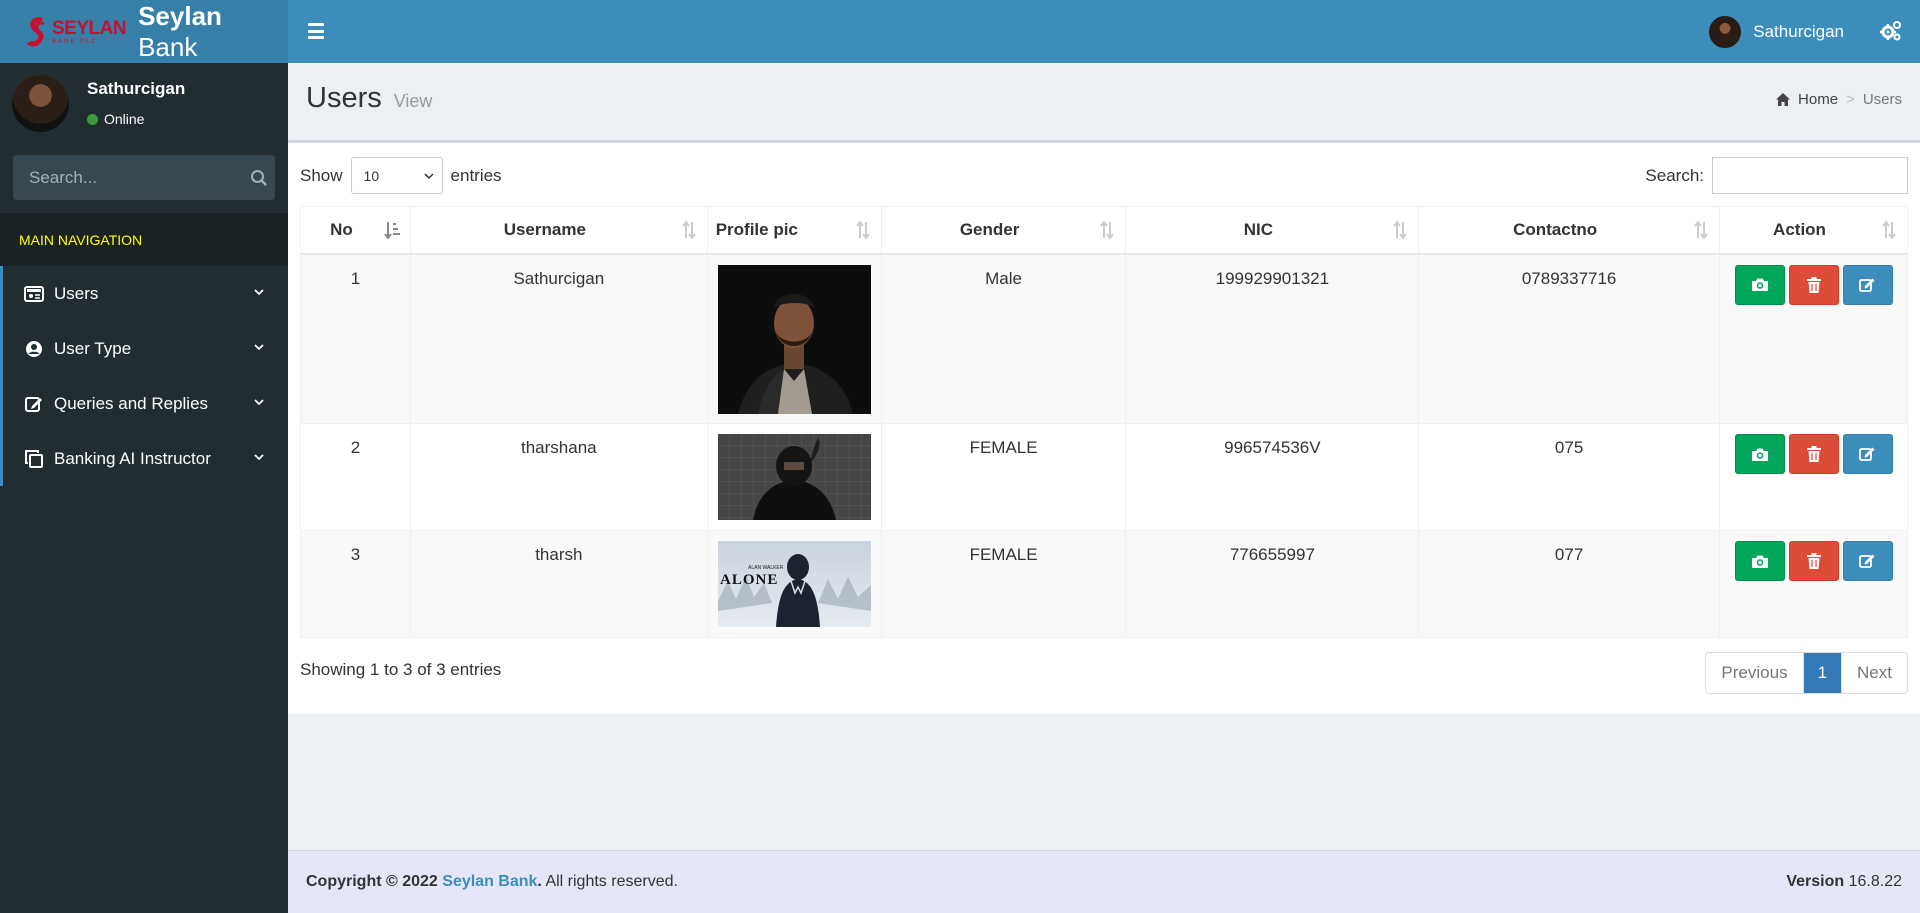  I want to click on home-icon, so click(1783, 99).